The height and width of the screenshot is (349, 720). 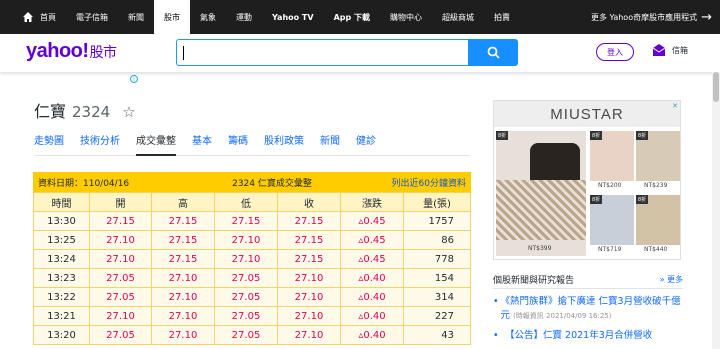 I want to click on news-title: 個股新聞與研究報告, so click(x=534, y=281).